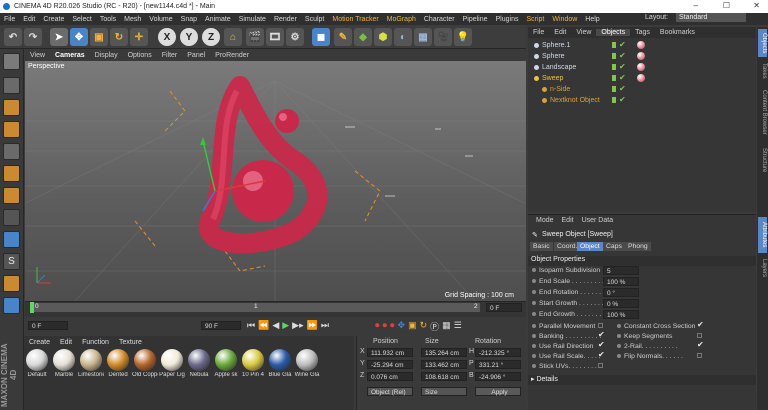 The image size is (768, 410). What do you see at coordinates (642, 32) in the screenshot?
I see `object-menu-tags: Tags` at bounding box center [642, 32].